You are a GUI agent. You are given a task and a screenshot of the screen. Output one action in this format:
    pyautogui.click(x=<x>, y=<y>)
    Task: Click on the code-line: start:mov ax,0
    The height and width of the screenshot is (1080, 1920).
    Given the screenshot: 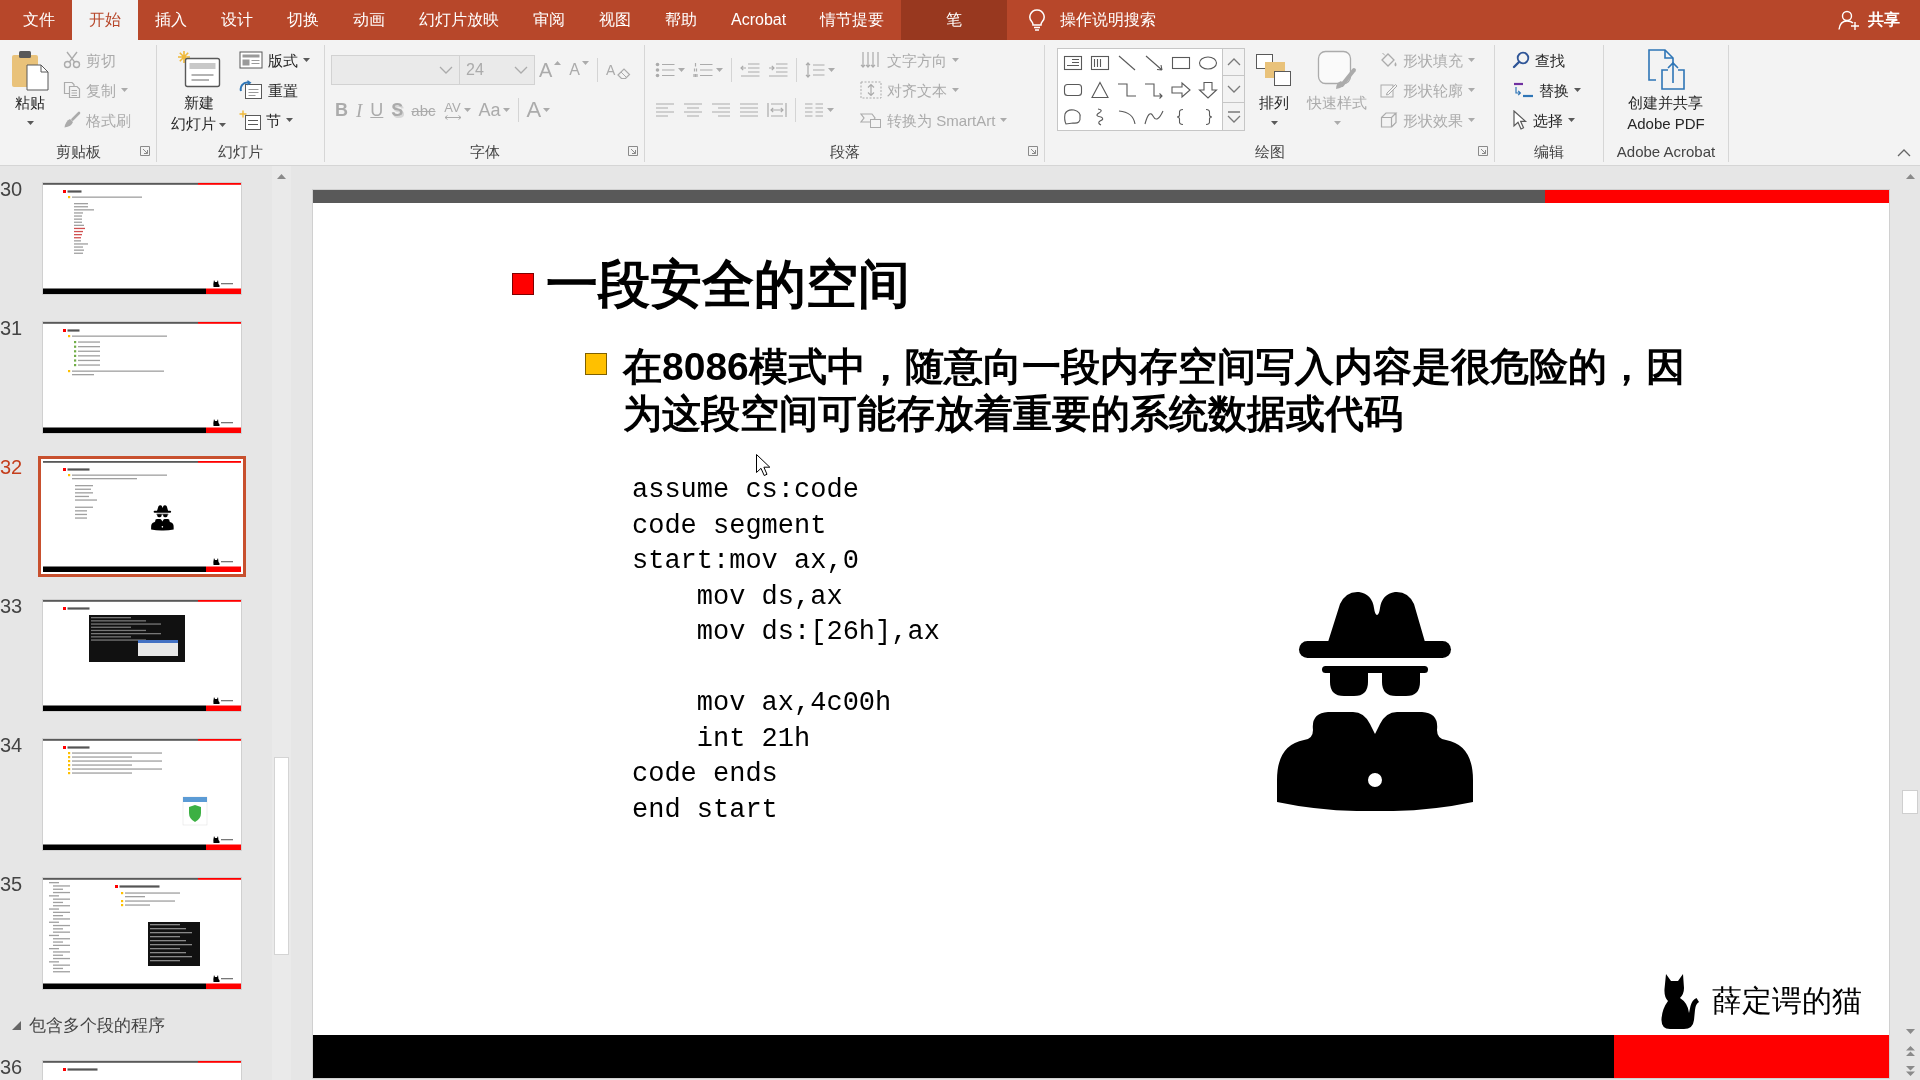 What is the action you would take?
    pyautogui.click(x=745, y=561)
    